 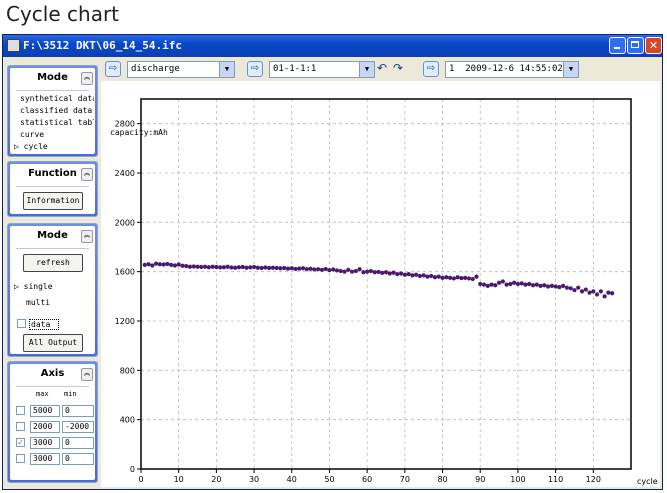 I want to click on back-arrow-icon: ↶, so click(x=382, y=68).